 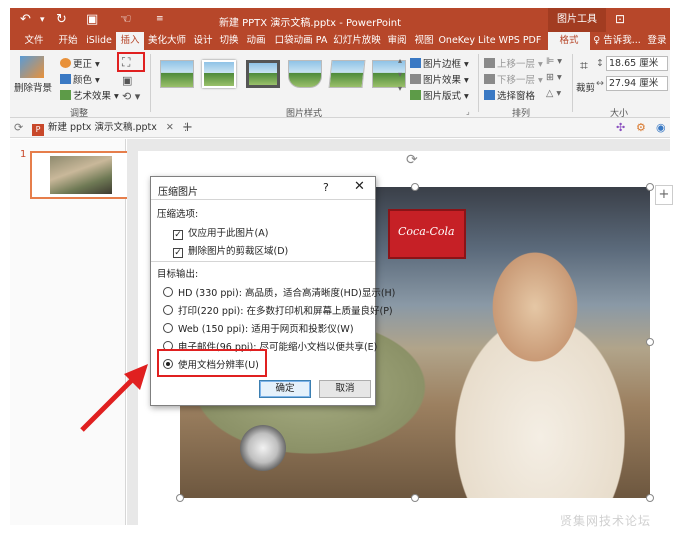 I want to click on tab-animations: 动画, so click(x=256, y=41).